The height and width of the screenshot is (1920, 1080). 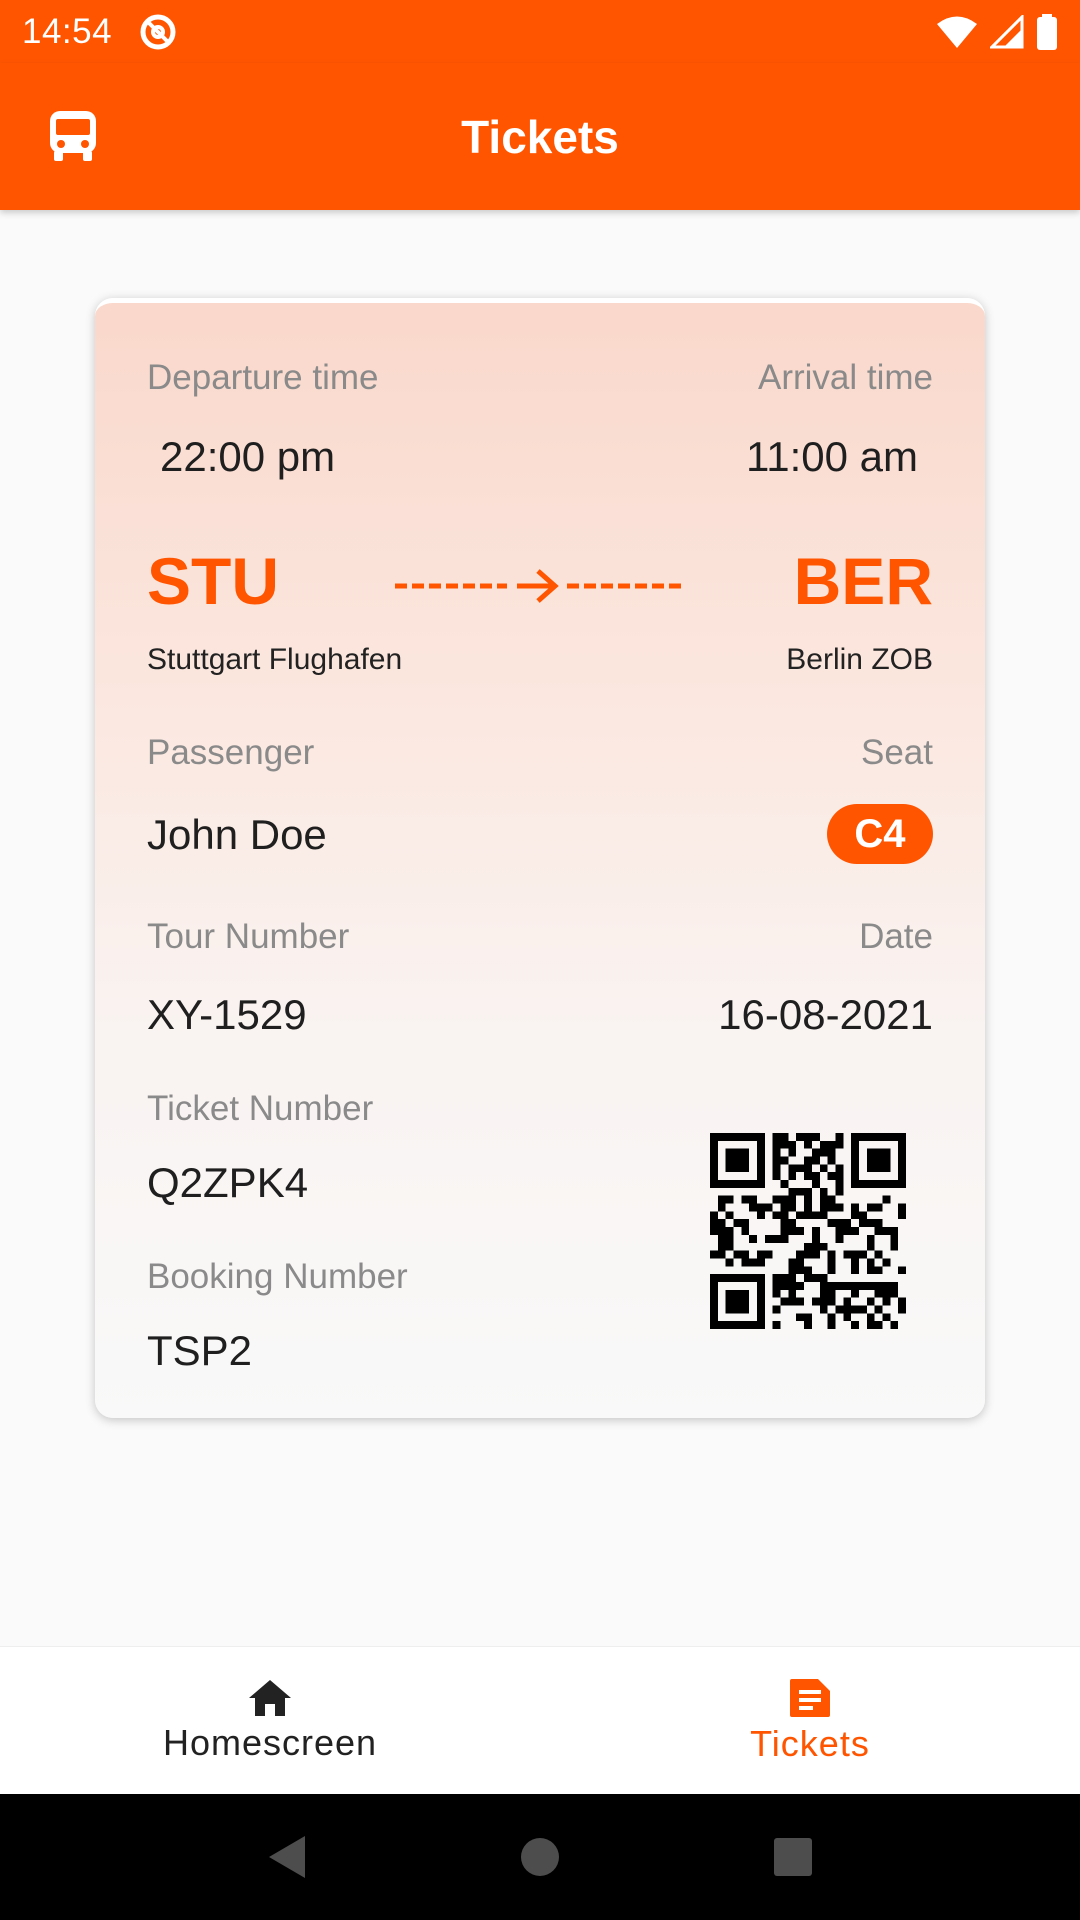 I want to click on origin-code: STU, so click(x=213, y=581).